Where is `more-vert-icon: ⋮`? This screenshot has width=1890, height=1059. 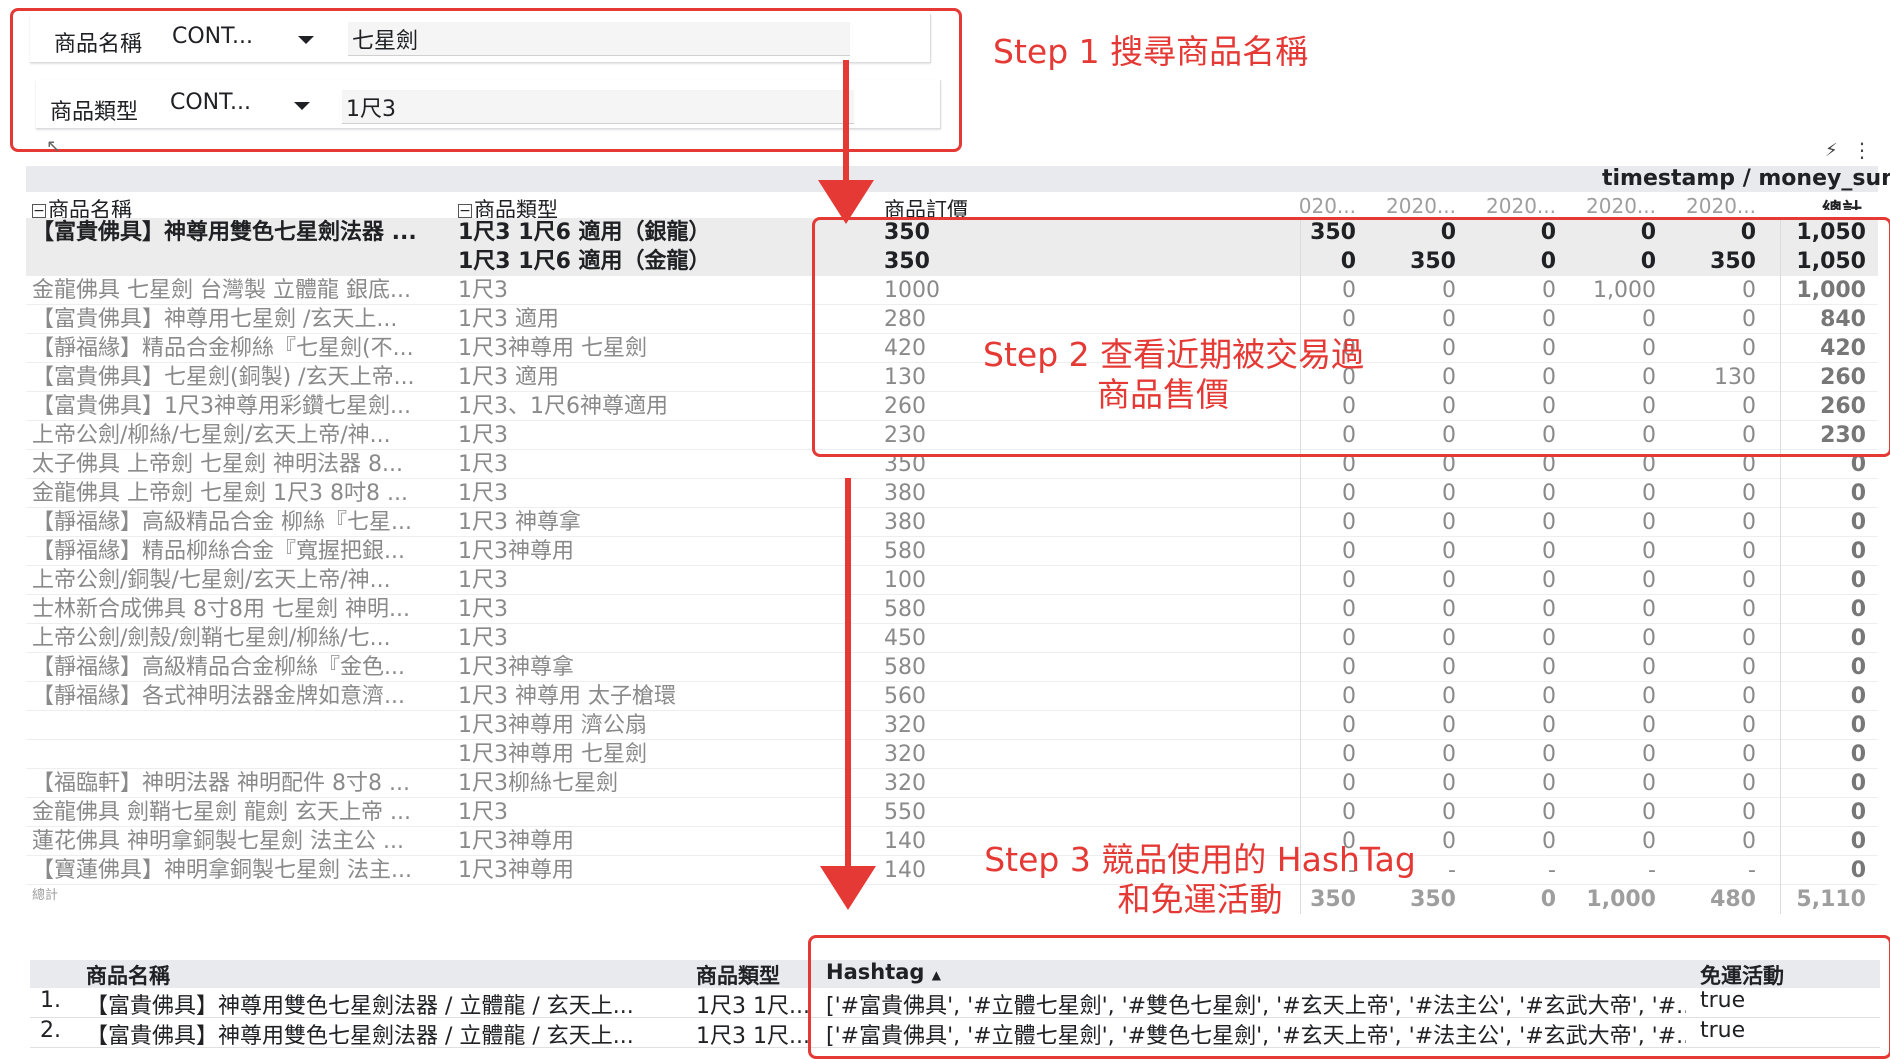 more-vert-icon: ⋮ is located at coordinates (1862, 150).